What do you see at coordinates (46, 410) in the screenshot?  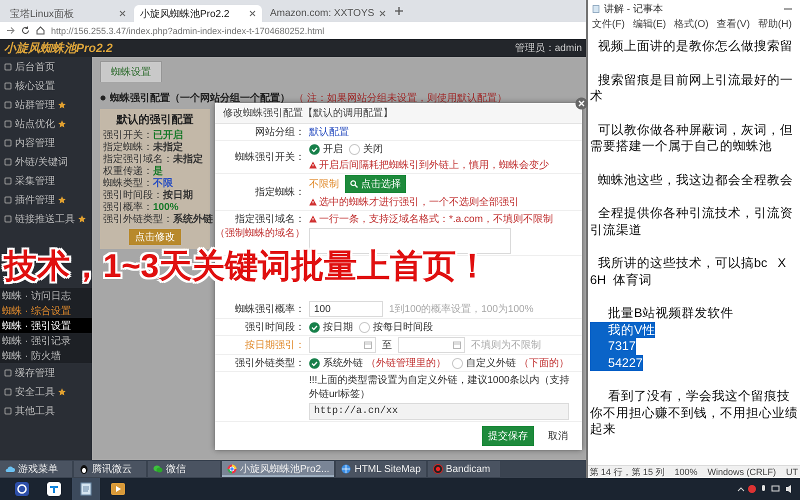 I see `sidebar-item: 其他工具` at bounding box center [46, 410].